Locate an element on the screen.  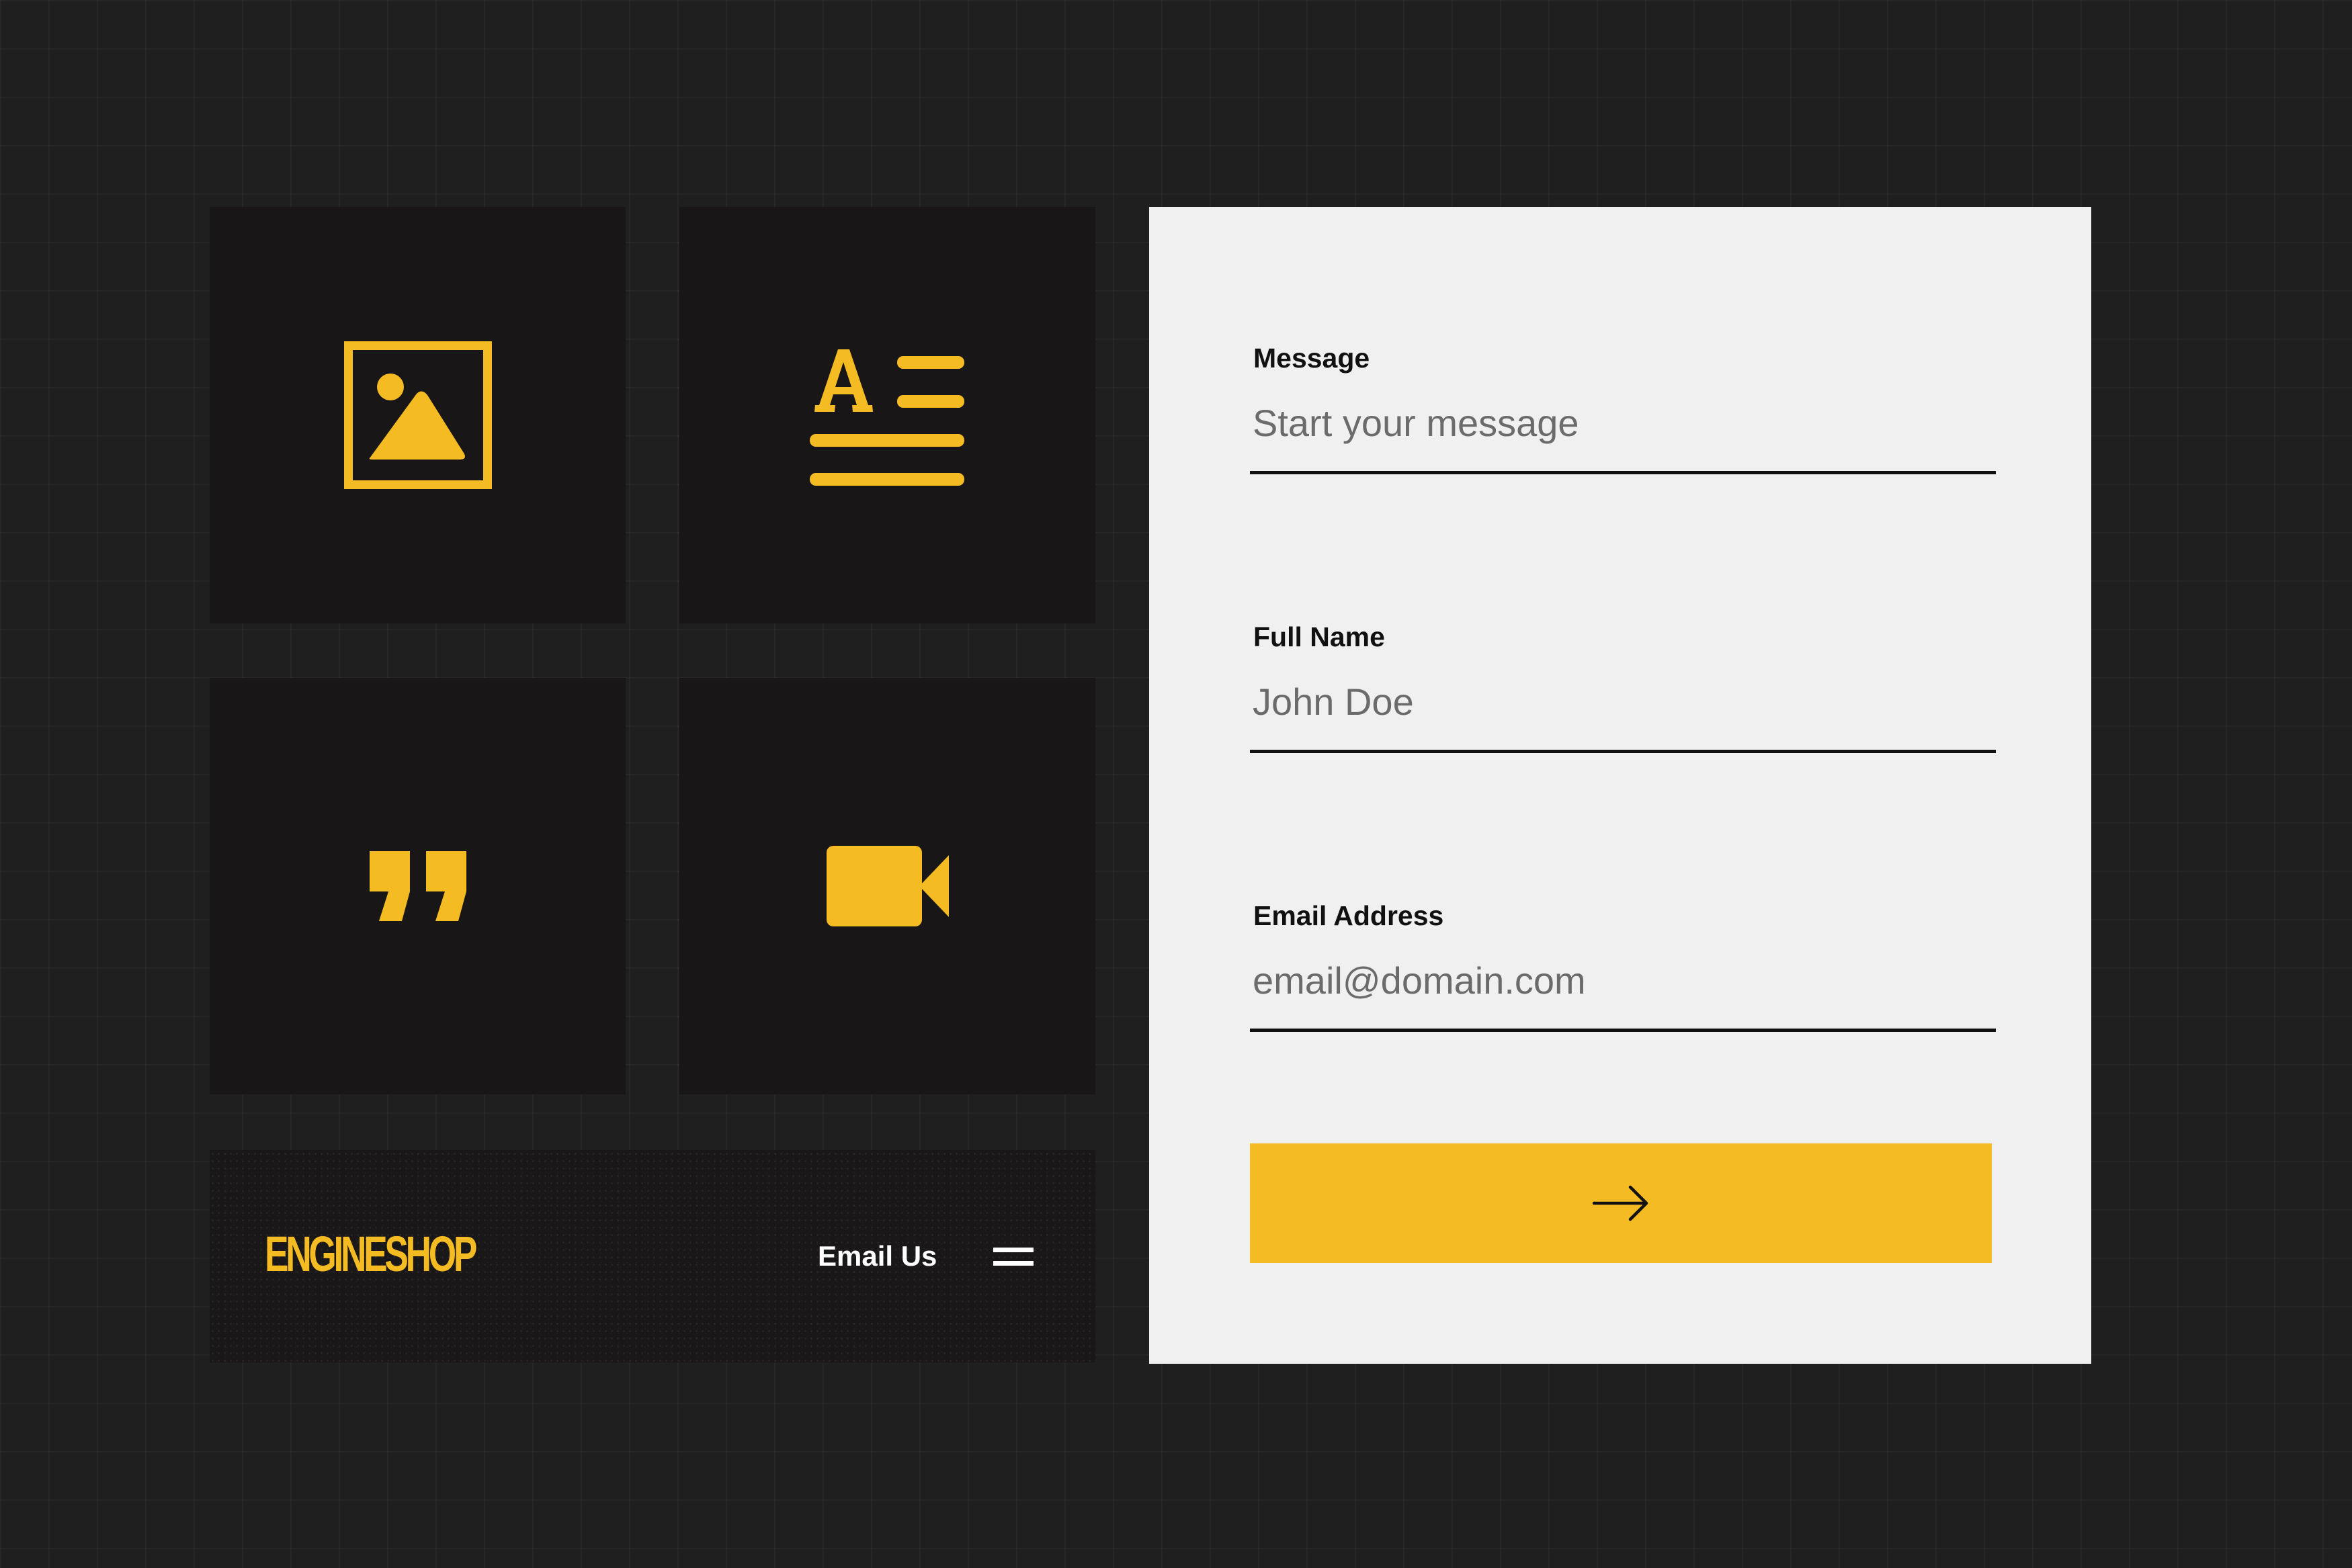
email-label: Email Address is located at coordinates (1349, 915).